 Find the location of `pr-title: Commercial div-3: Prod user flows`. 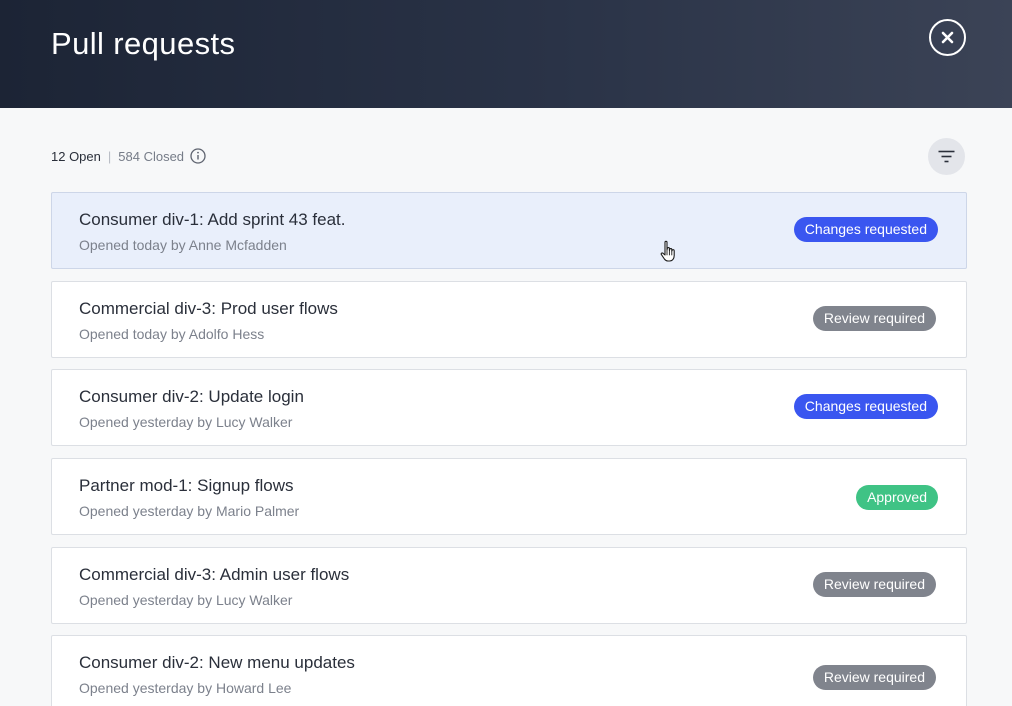

pr-title: Commercial div-3: Prod user flows is located at coordinates (208, 309).